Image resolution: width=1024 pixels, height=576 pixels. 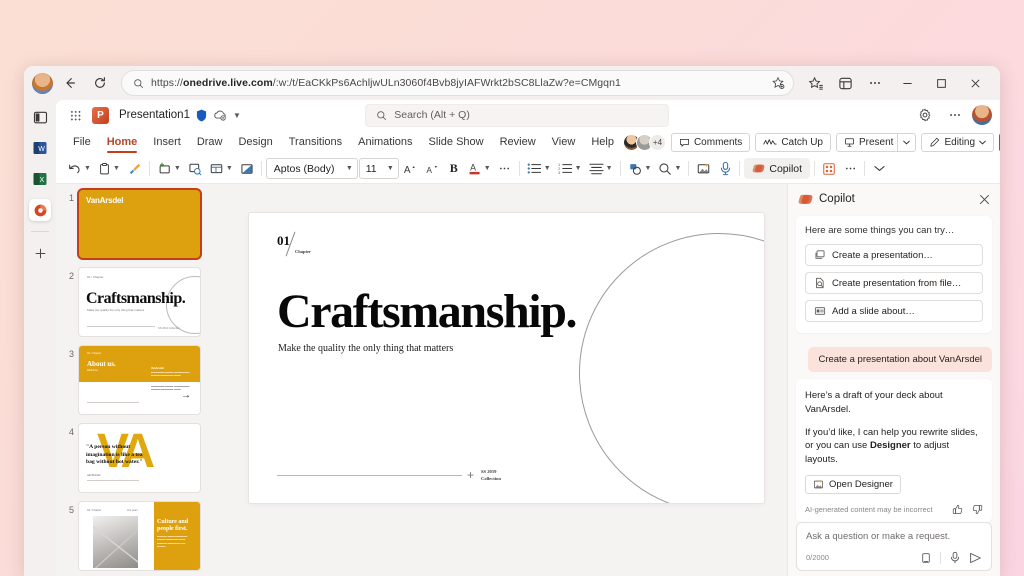 I want to click on maximize-button, so click(x=941, y=83).